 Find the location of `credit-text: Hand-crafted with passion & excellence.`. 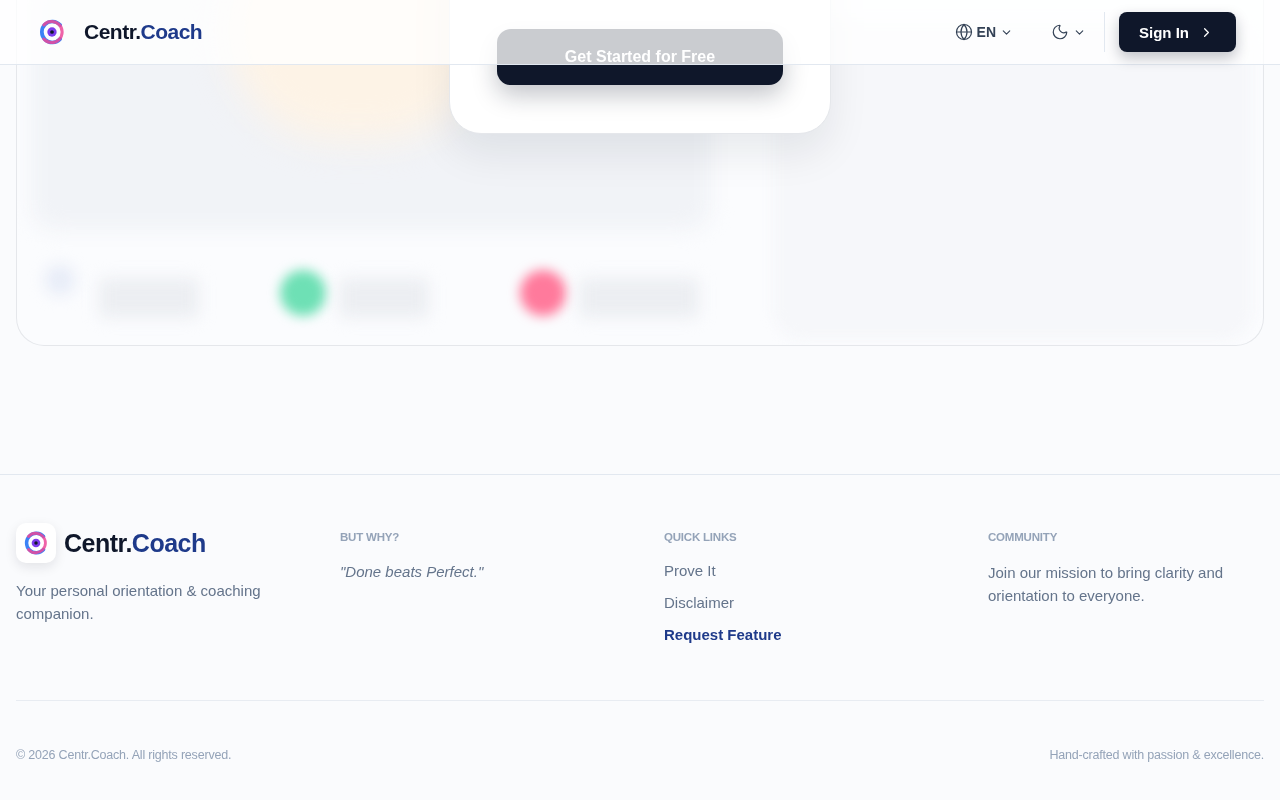

credit-text: Hand-crafted with passion & excellence. is located at coordinates (1156, 755).